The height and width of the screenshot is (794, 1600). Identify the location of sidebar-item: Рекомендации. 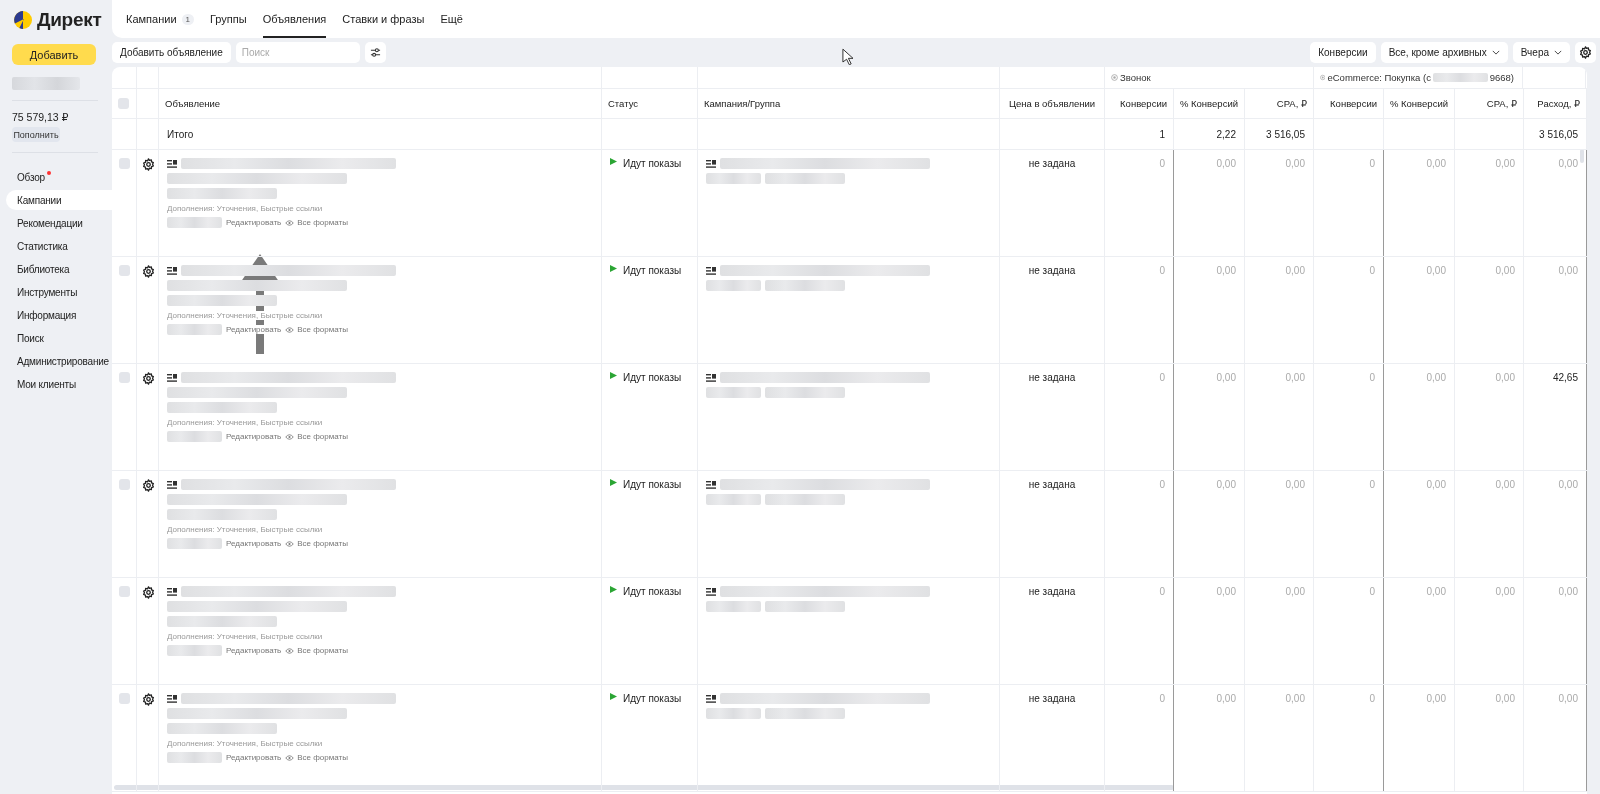
(59, 223).